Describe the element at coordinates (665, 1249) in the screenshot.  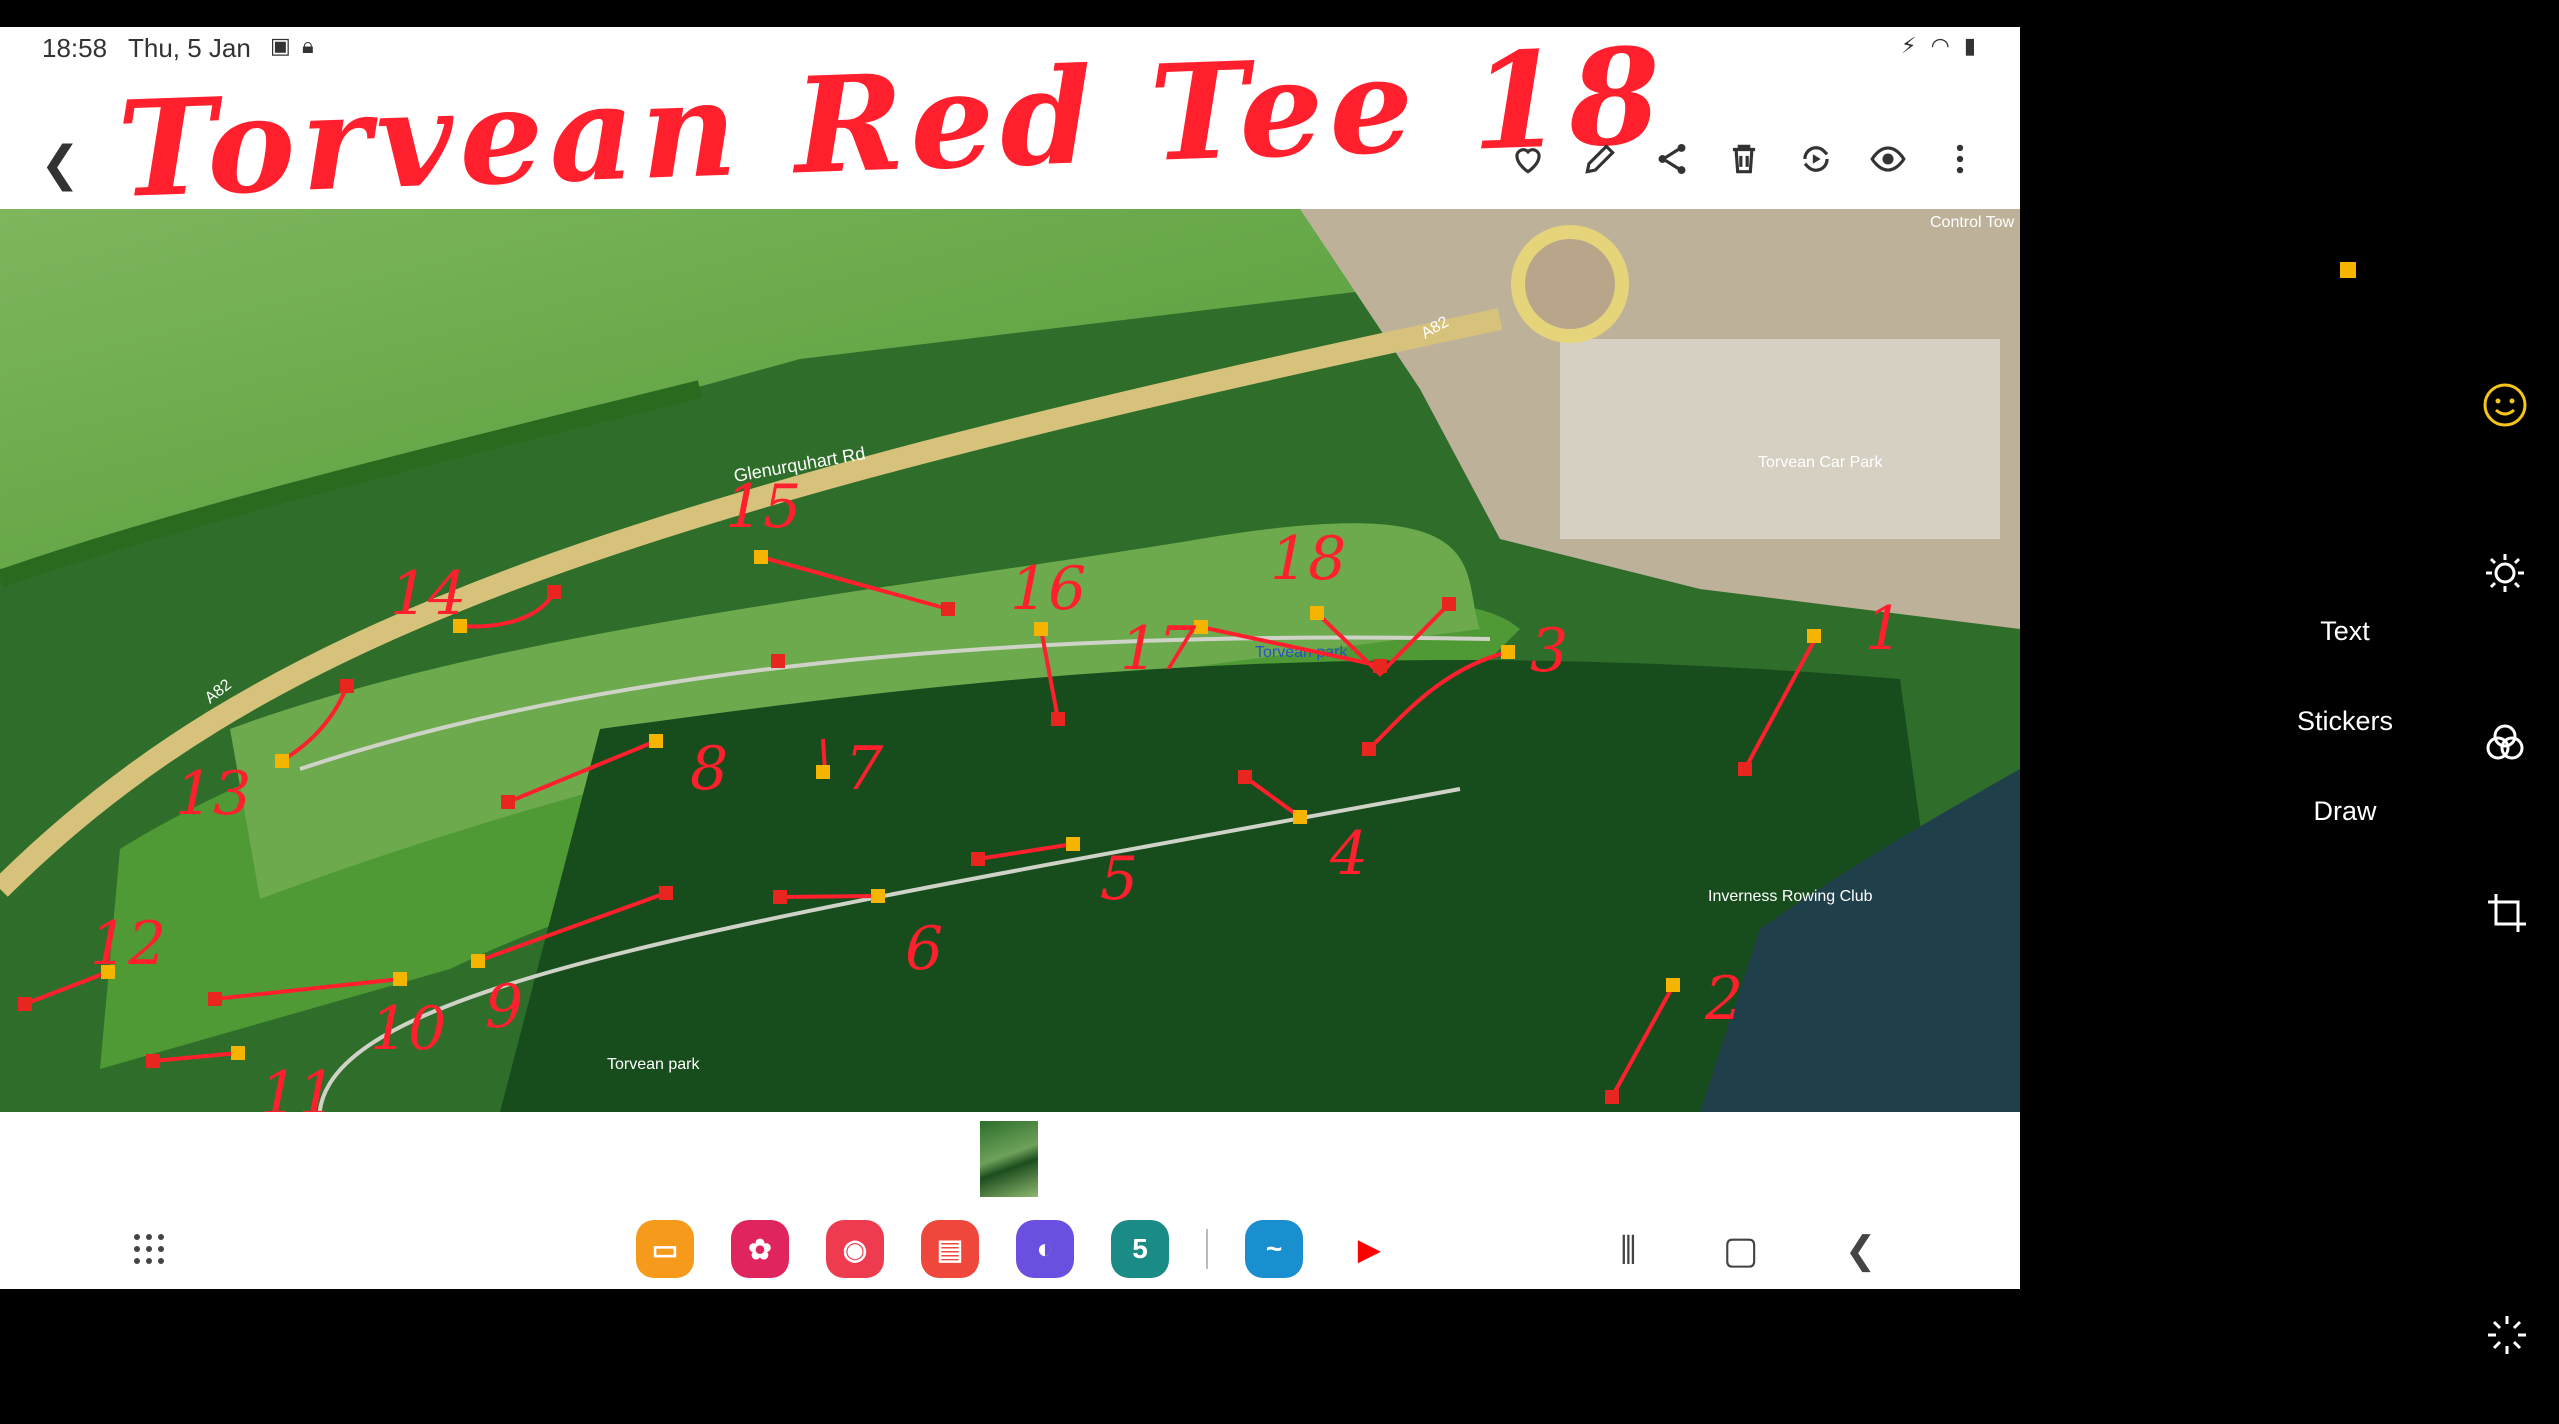
I see `my-files-icon: ▭` at that location.